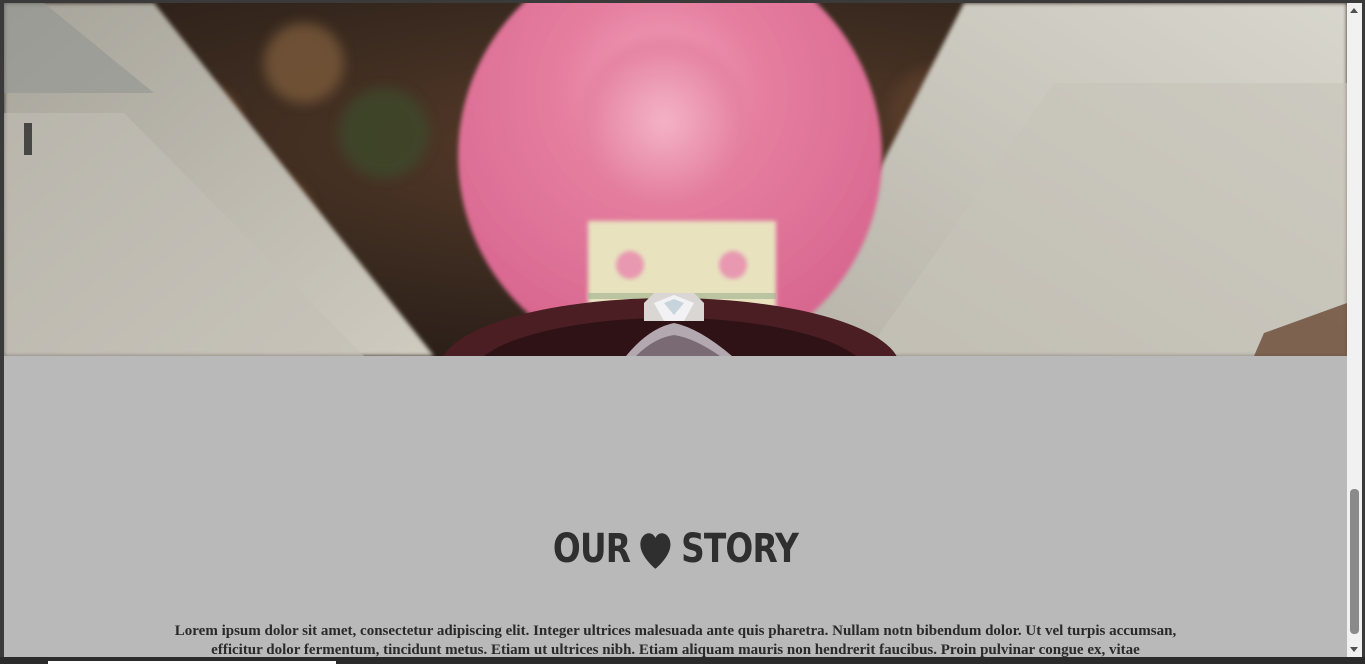 This screenshot has width=1365, height=664. What do you see at coordinates (675, 549) in the screenshot?
I see `story-heading: OUR STORY` at bounding box center [675, 549].